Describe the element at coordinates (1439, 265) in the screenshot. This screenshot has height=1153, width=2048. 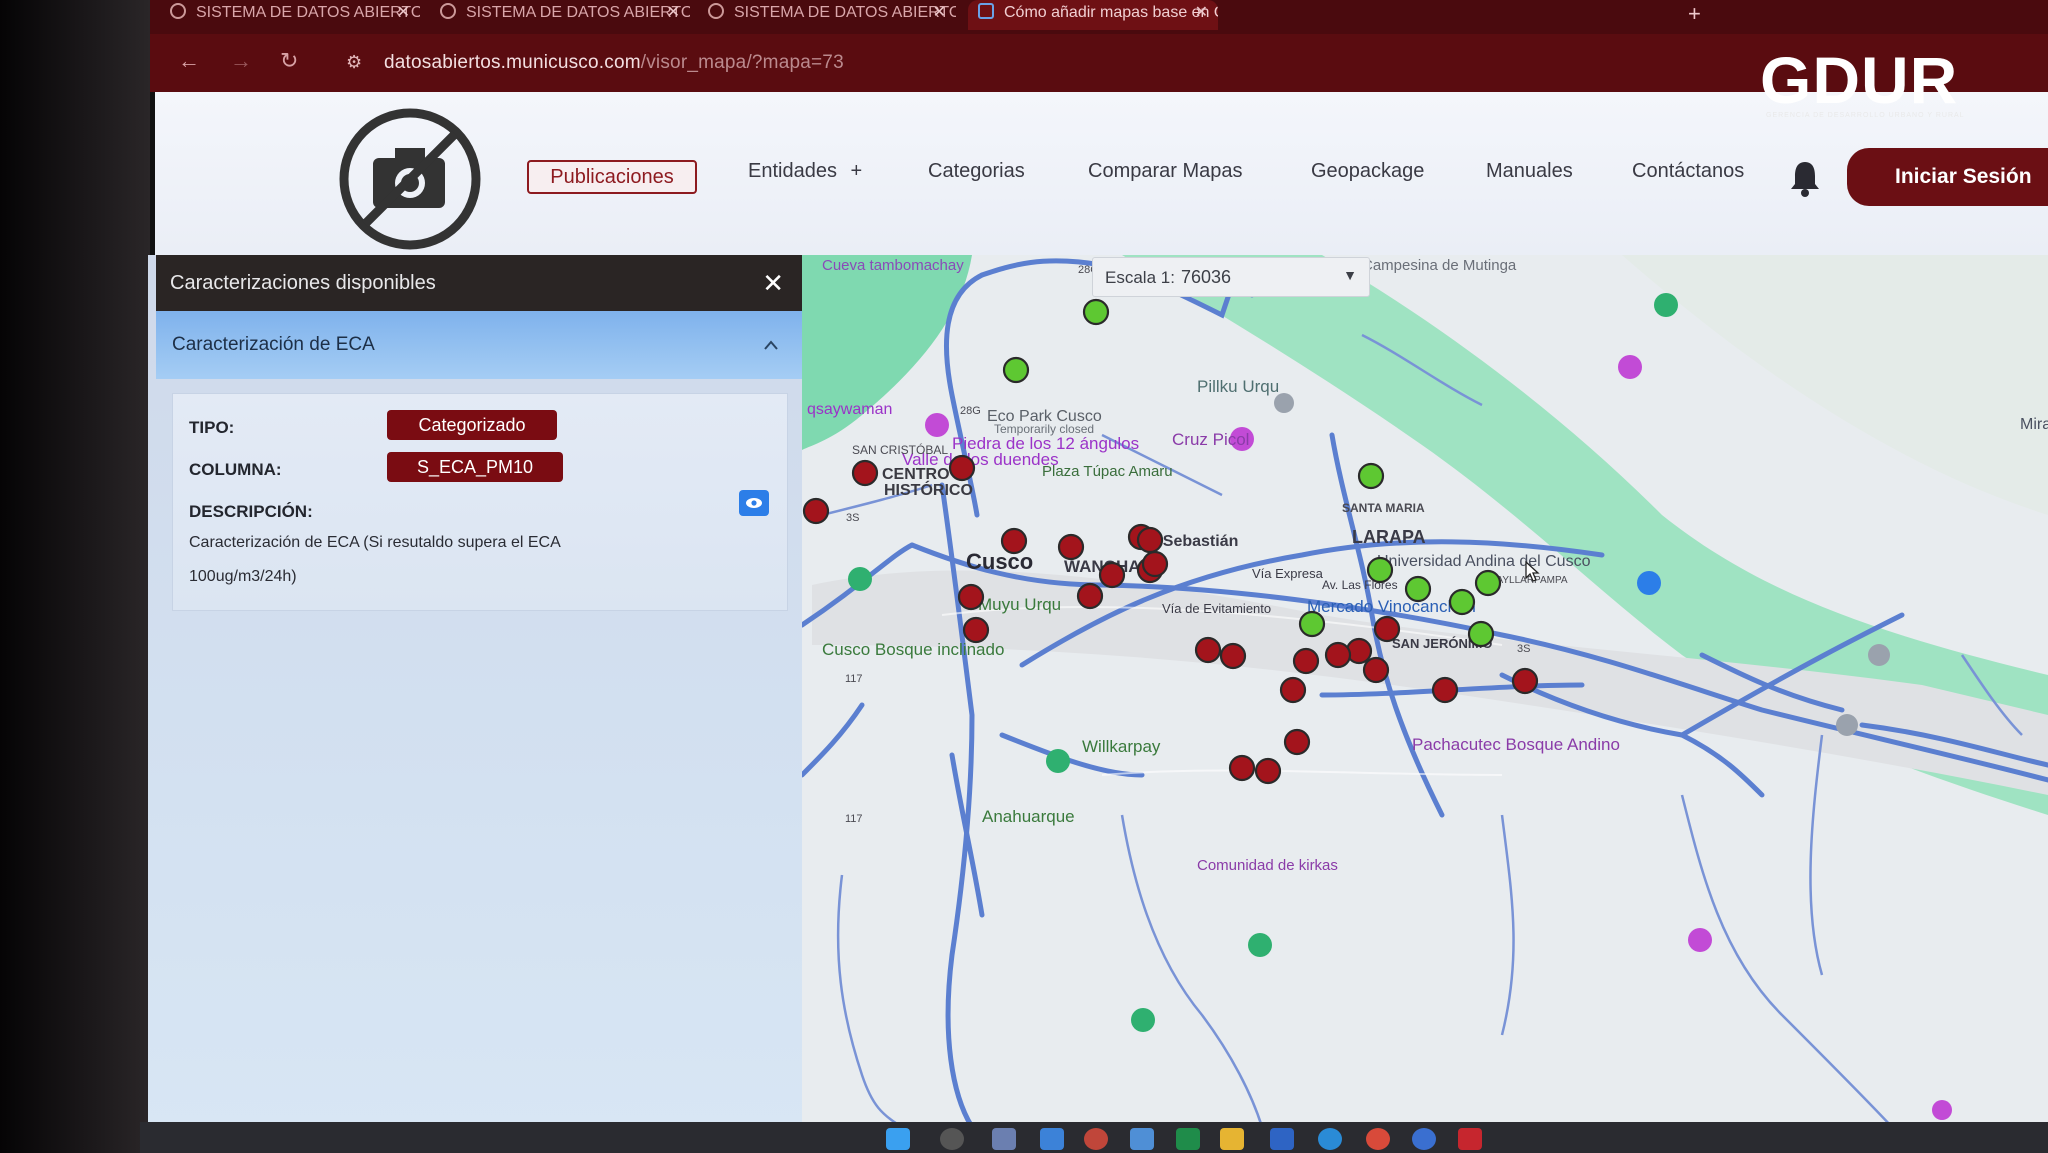
I see `map-label: Campesina de Mutinga` at that location.